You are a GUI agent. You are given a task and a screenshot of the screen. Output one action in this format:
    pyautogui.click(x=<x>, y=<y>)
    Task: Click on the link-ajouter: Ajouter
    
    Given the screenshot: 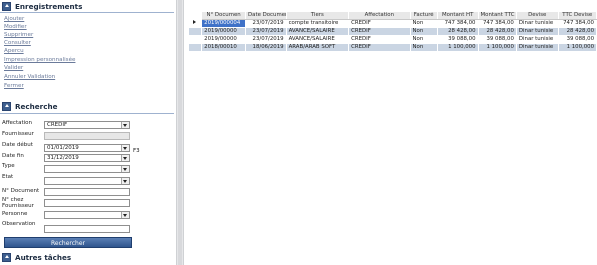 What is the action you would take?
    pyautogui.click(x=14, y=19)
    